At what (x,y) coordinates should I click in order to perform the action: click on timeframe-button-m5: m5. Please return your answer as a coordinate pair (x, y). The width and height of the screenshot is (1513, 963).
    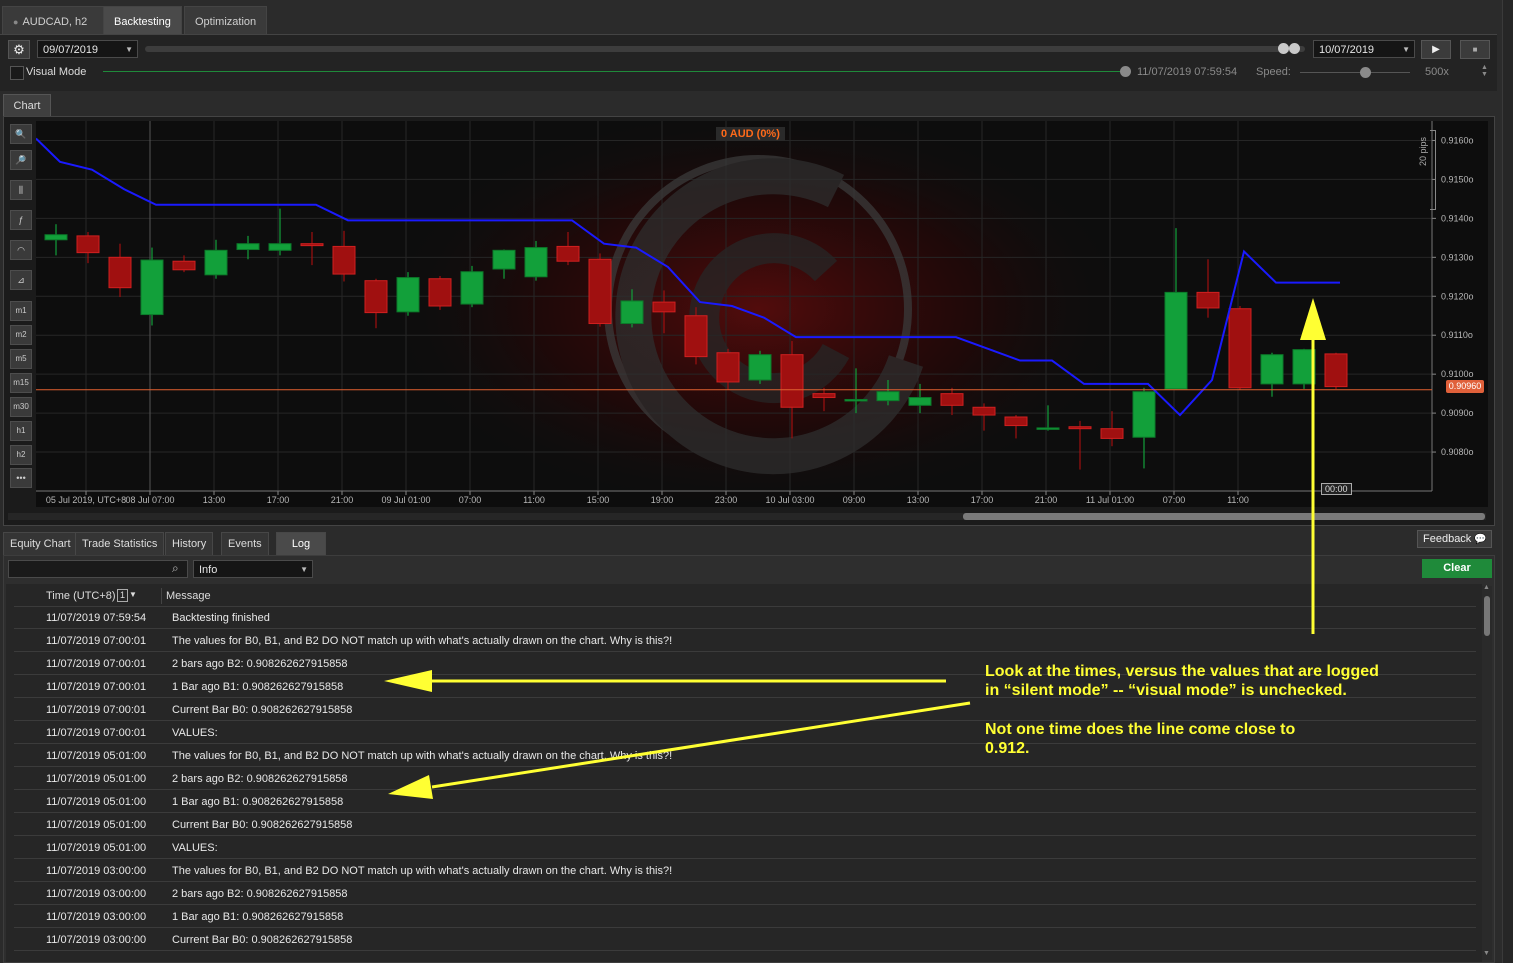
    Looking at the image, I should click on (21, 359).